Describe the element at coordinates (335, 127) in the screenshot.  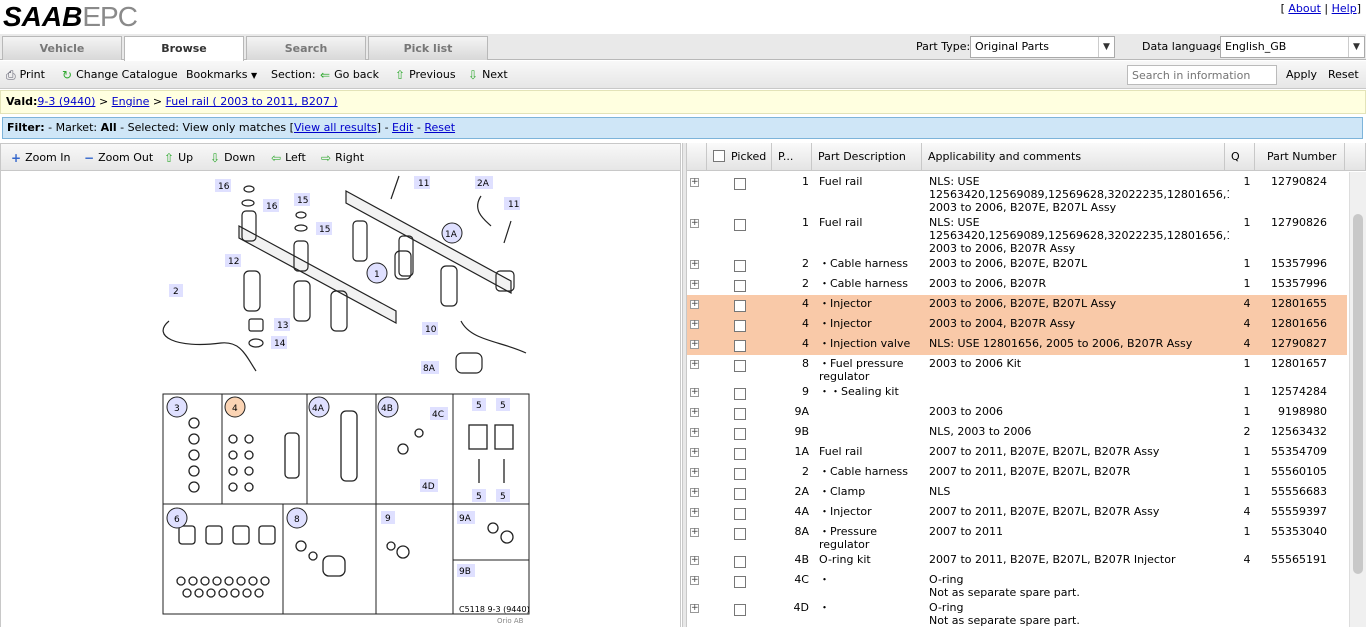
I see `view-all-results-link: View all results` at that location.